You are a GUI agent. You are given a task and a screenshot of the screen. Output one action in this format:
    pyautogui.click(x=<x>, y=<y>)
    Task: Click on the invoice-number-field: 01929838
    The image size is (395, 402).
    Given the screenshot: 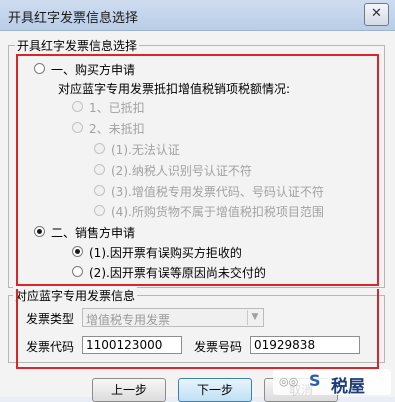 What is the action you would take?
    pyautogui.click(x=305, y=345)
    